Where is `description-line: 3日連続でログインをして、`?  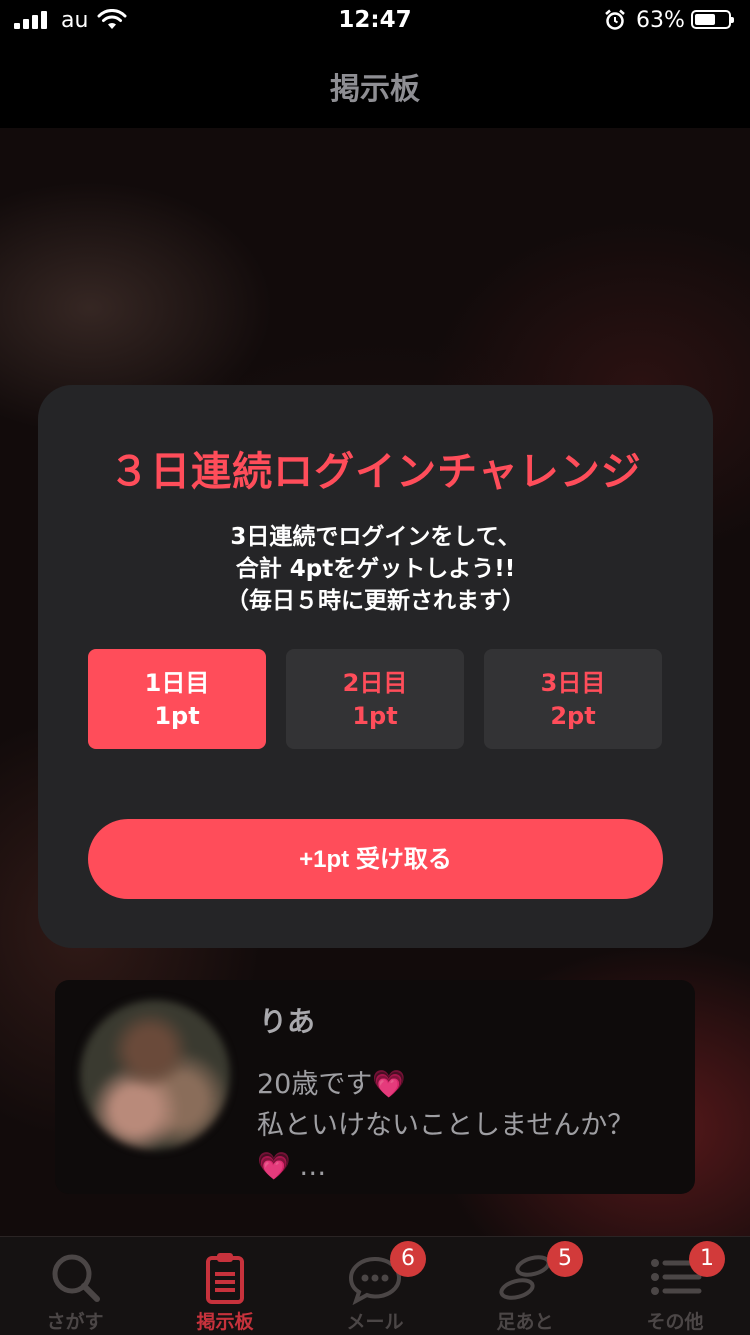
description-line: 3日連続でログインをして、 is located at coordinates (375, 537).